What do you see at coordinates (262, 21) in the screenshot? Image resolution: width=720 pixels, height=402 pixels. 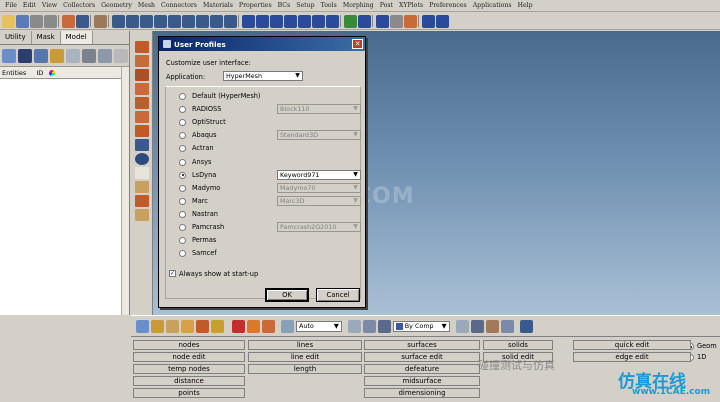 I see `view-bottom-icon` at bounding box center [262, 21].